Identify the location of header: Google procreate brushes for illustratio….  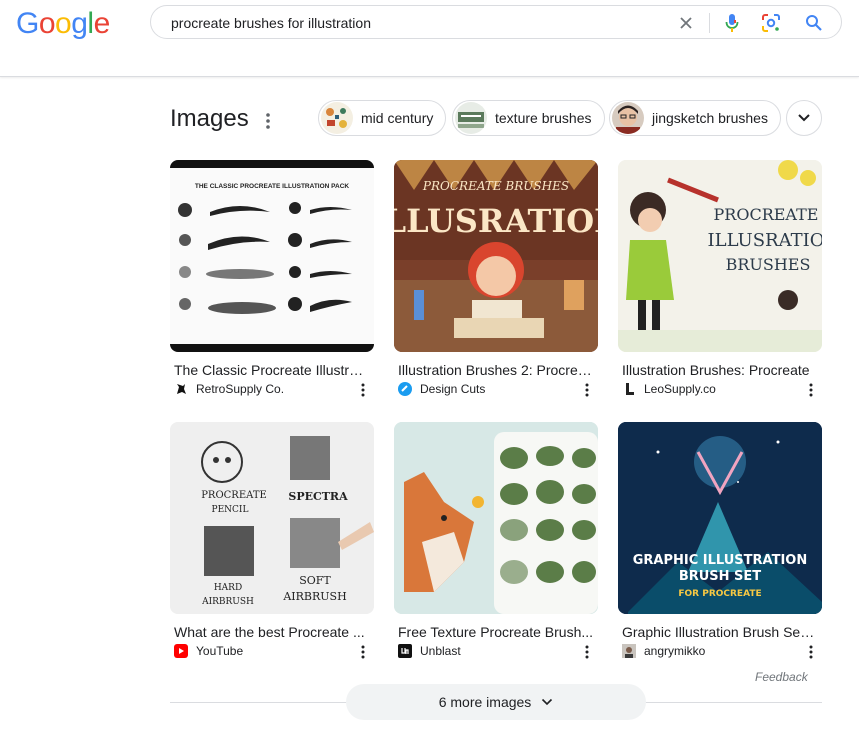
(429, 38).